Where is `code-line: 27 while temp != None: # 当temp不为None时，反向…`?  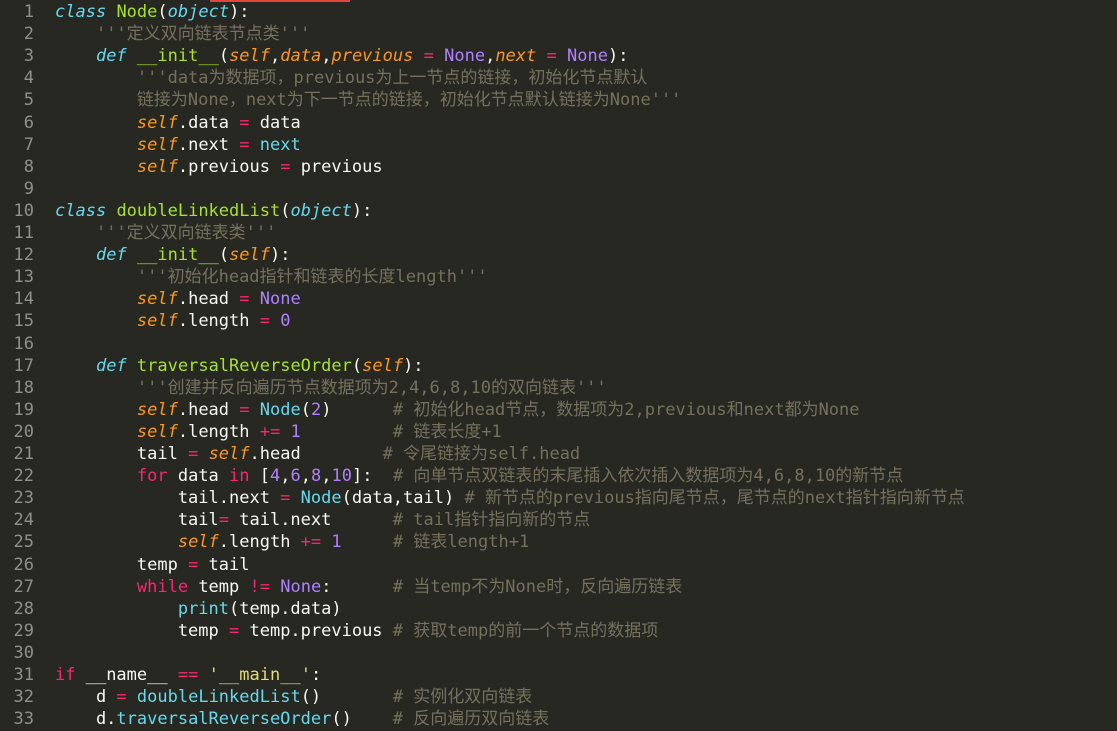 code-line: 27 while temp != None: # 当temp不为None时，反向… is located at coordinates (558, 587).